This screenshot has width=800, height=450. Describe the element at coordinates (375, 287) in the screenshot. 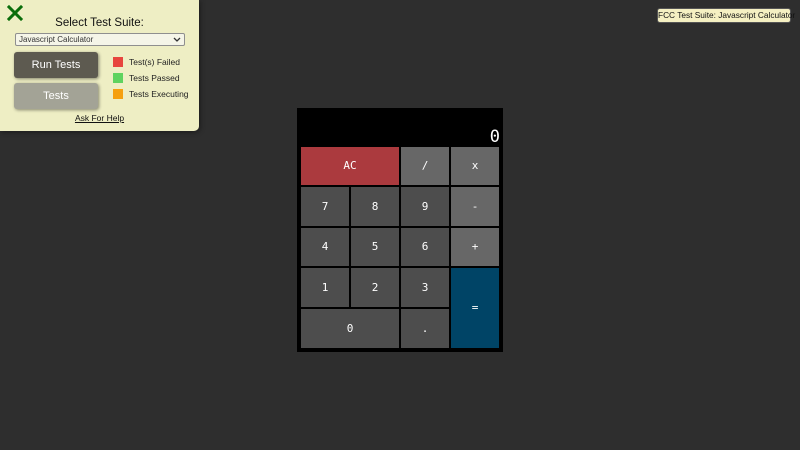

I see `two-button: 2` at that location.